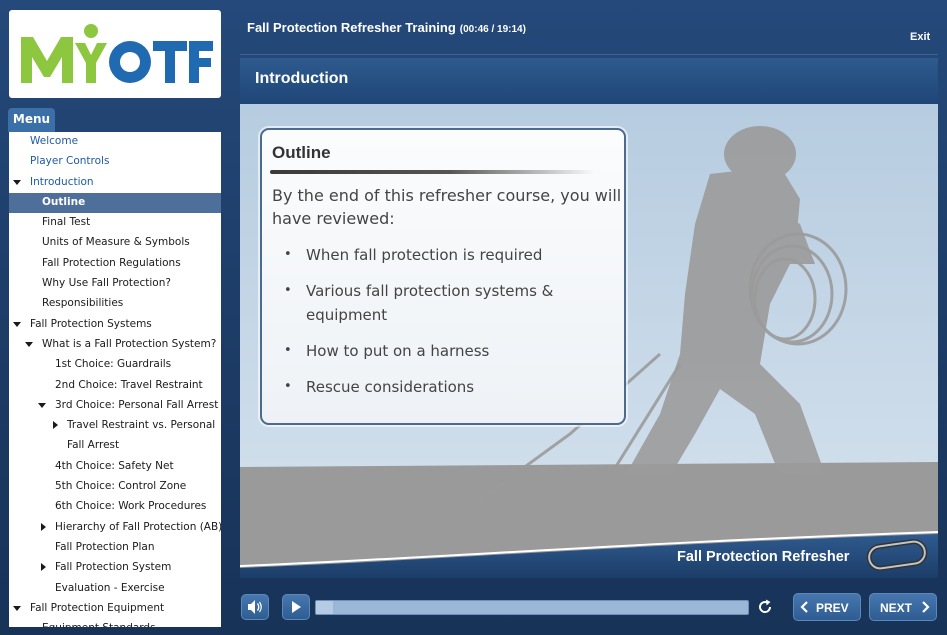 The image size is (947, 635). Describe the element at coordinates (97, 607) in the screenshot. I see `menu-item-label: Fall Protection Equipment` at that location.